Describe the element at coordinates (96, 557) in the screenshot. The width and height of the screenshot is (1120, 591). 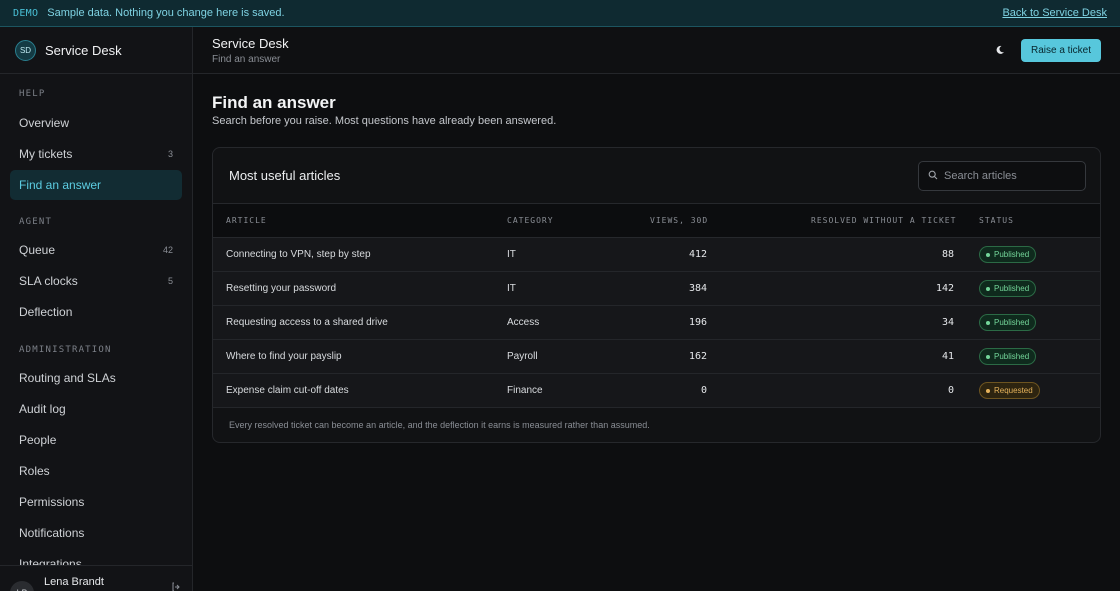
I see `sidebar-item-integrations: Integrations` at that location.